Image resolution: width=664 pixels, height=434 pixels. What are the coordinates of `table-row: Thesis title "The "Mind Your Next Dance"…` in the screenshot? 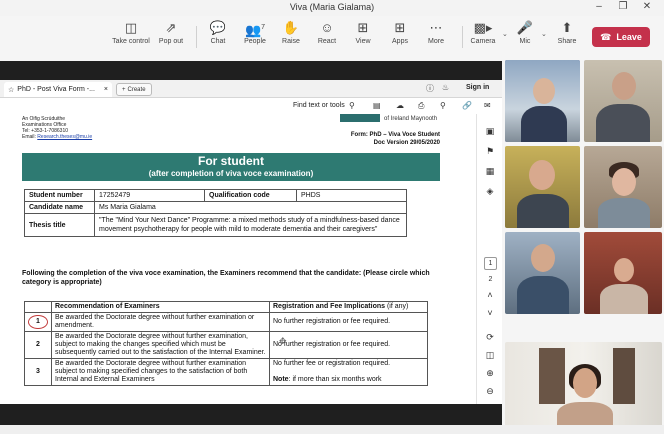 It's located at (215, 225).